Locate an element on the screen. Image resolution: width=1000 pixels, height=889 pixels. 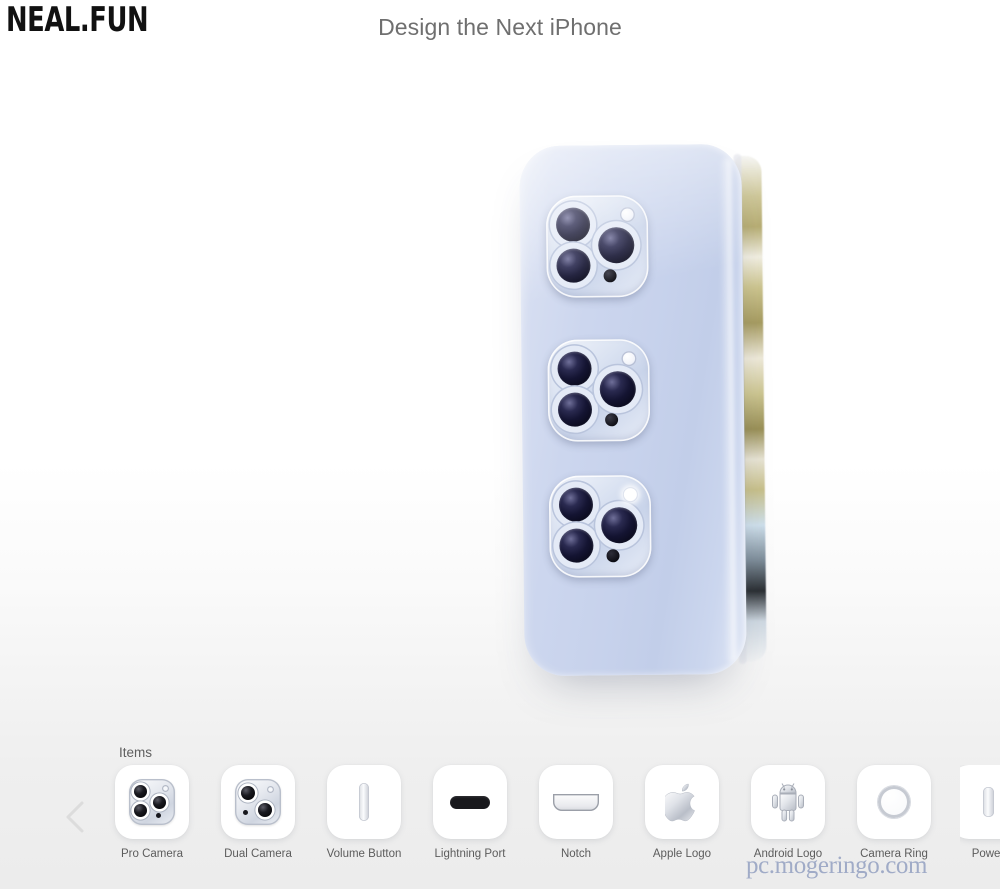
item-pro-camera: Pro Camera is located at coordinates (152, 812).